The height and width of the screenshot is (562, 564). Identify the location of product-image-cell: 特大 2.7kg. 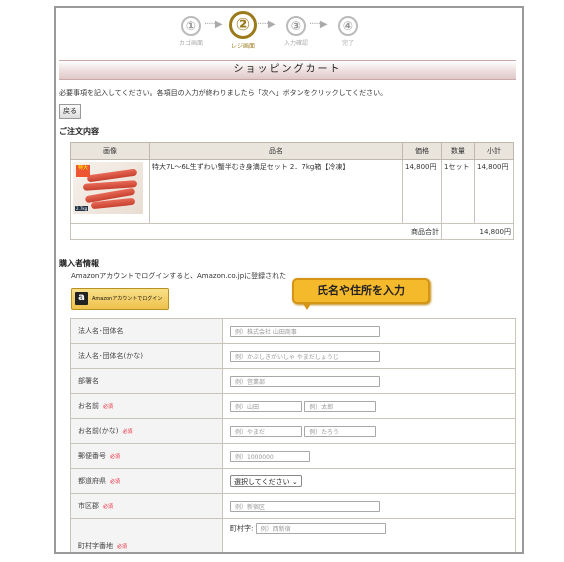
(110, 191).